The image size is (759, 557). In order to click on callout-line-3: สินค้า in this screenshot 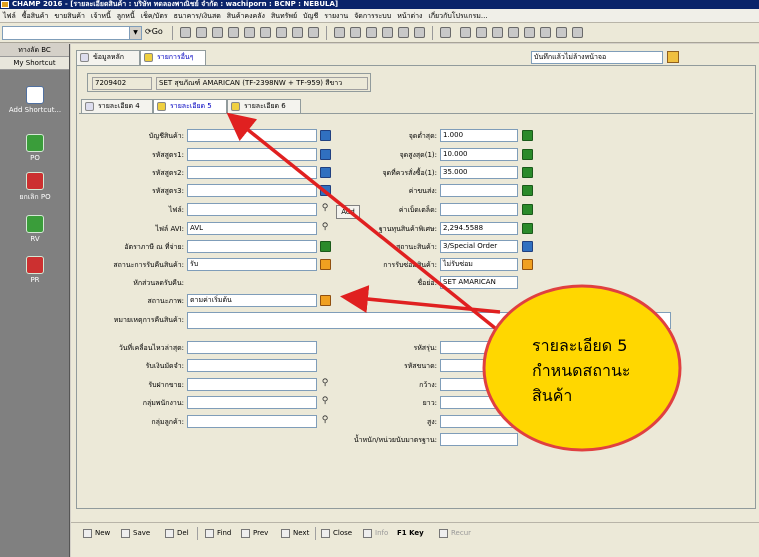, I will do `click(552, 395)`.